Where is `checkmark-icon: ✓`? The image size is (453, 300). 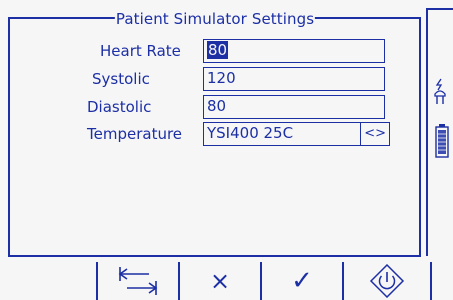
checkmark-icon: ✓ is located at coordinates (302, 281).